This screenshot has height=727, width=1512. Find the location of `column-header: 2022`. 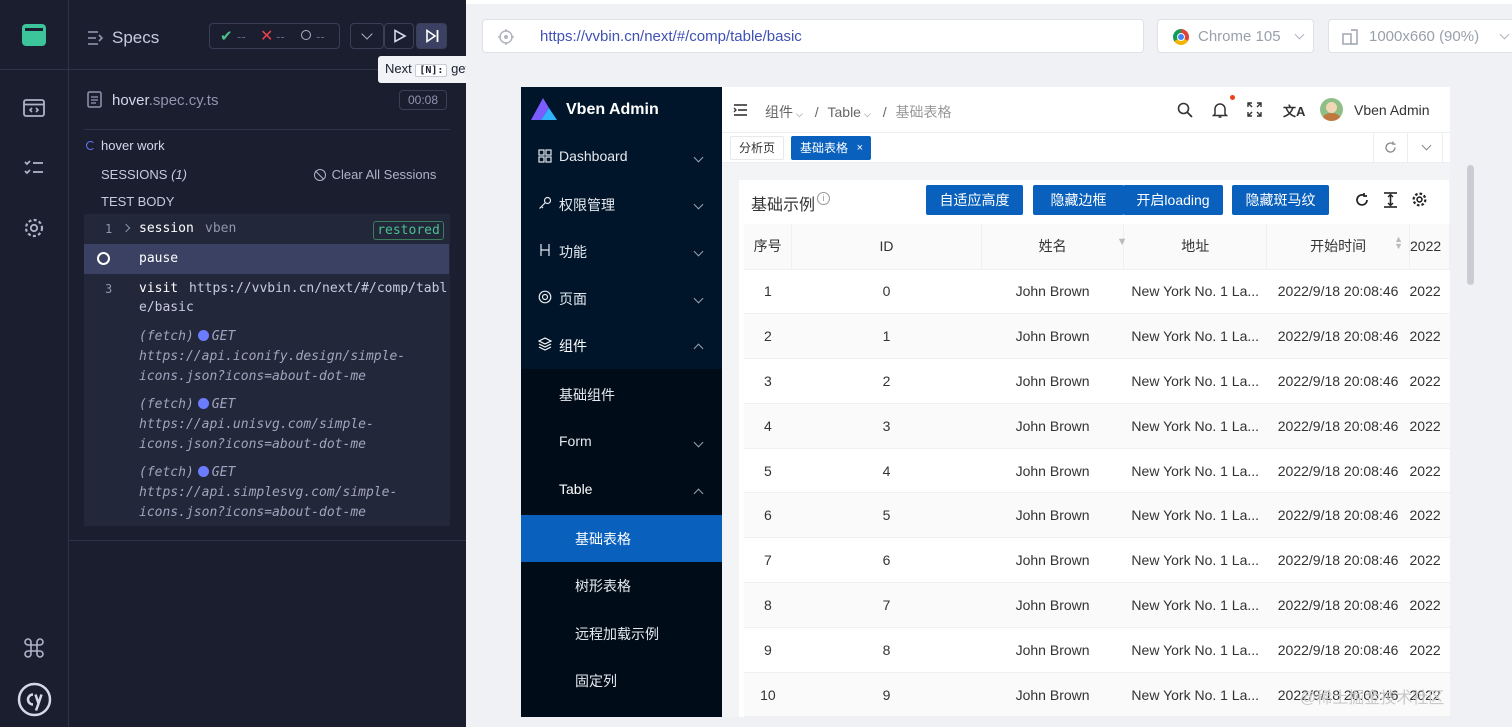

column-header: 2022 is located at coordinates (1429, 247).